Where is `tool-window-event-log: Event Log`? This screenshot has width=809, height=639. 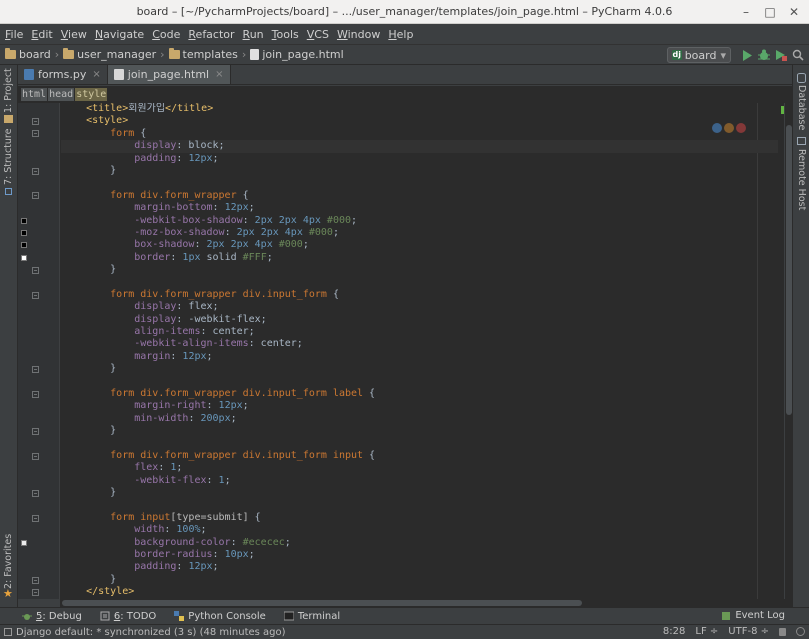
tool-window-event-log: Event Log is located at coordinates (753, 615).